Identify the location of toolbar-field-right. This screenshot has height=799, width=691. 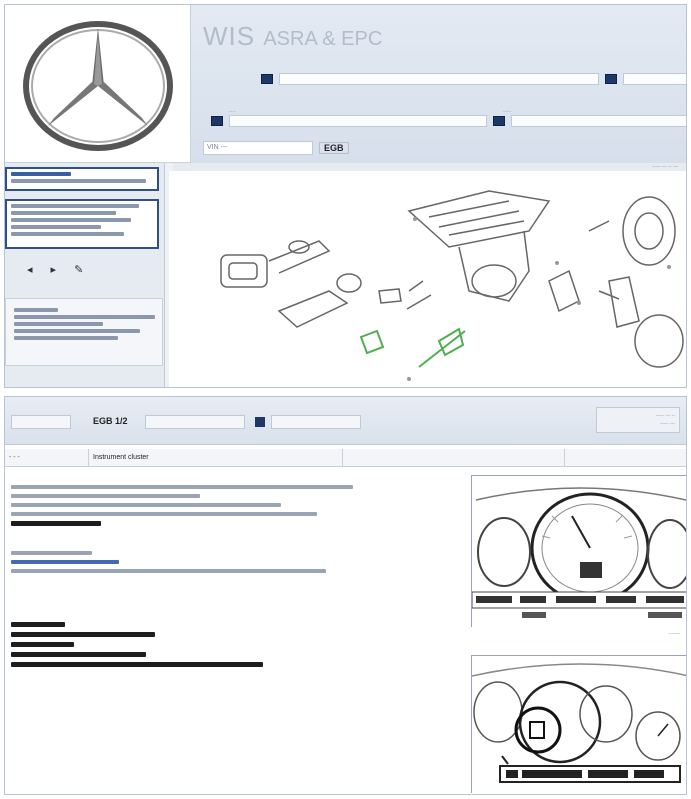
(316, 422).